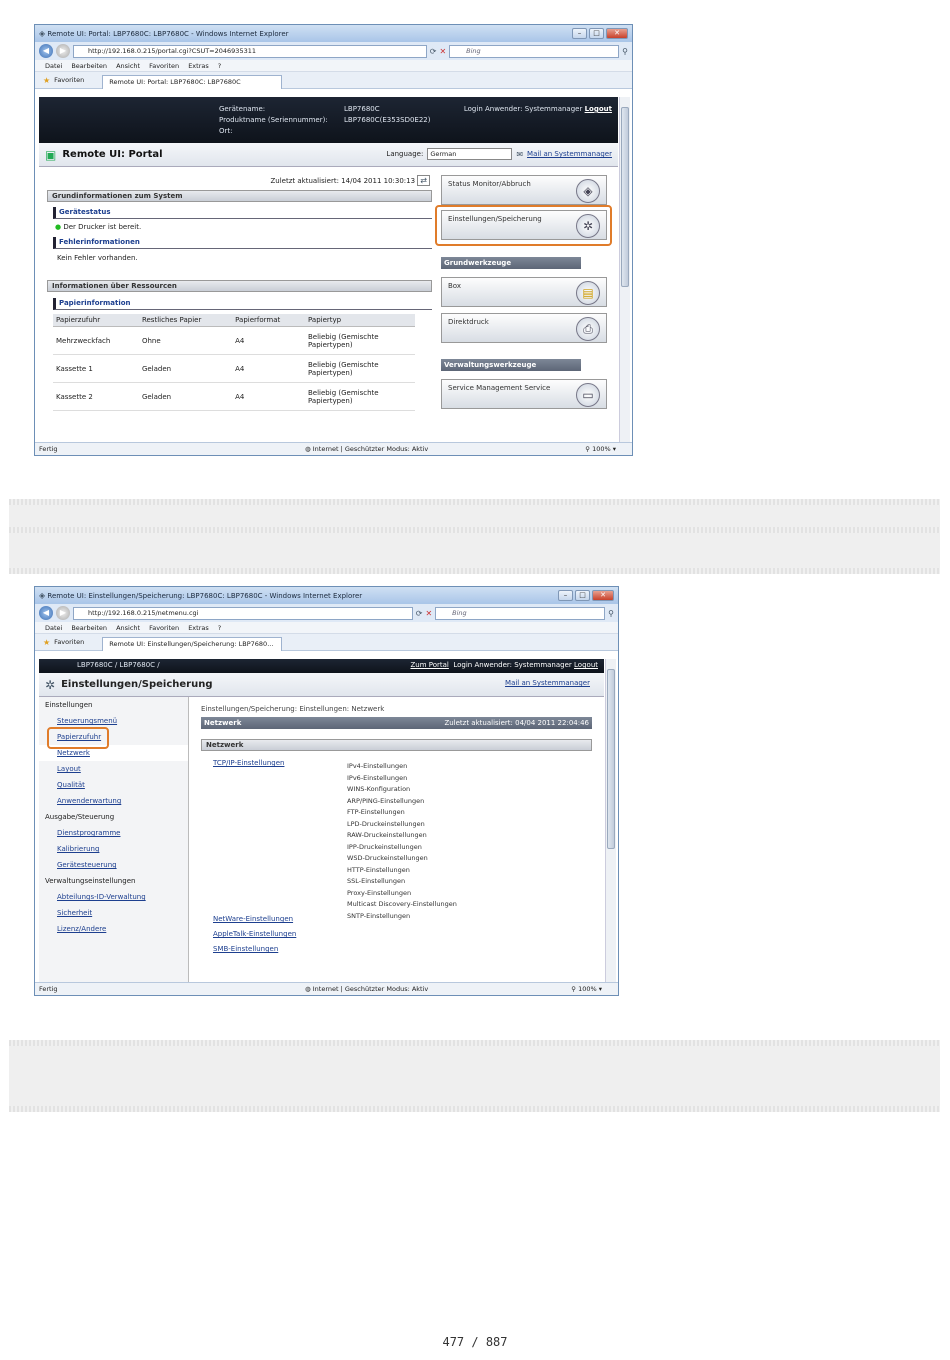 The width and height of the screenshot is (950, 1360). I want to click on browser-tab: Remote UI: Portal: LBP7680C: LBP7680C, so click(192, 81).